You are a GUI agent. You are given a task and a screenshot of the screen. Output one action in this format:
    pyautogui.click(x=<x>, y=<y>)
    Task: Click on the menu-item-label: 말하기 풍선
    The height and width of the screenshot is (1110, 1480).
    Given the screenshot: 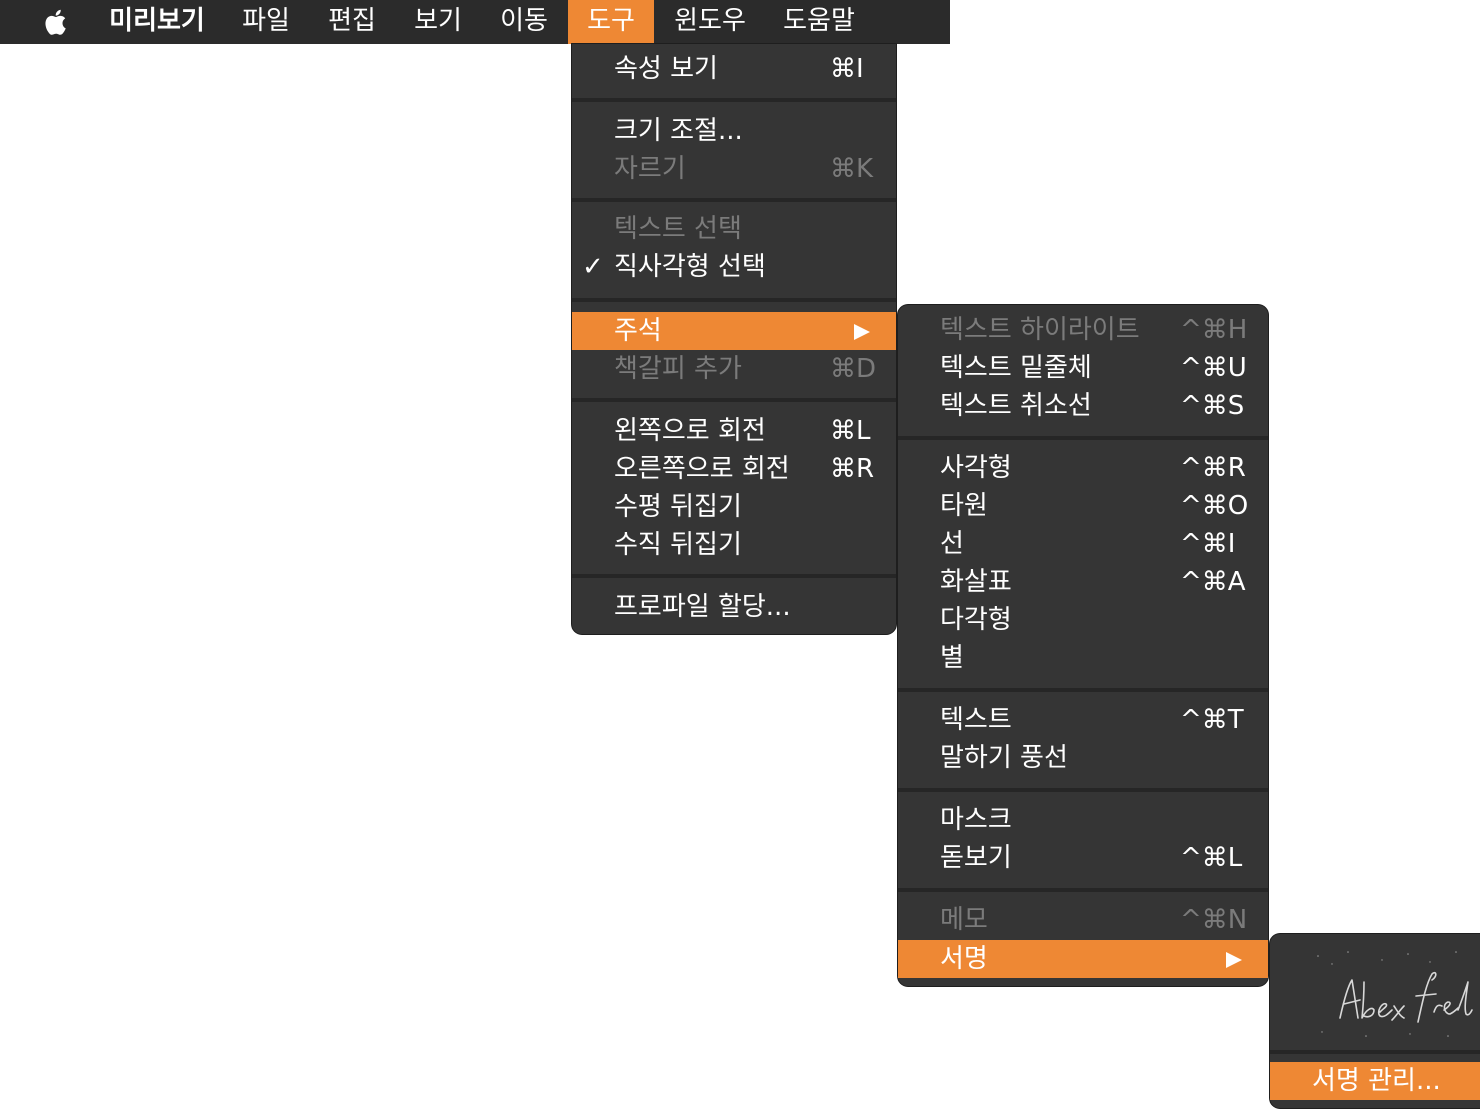 What is the action you would take?
    pyautogui.click(x=1004, y=758)
    